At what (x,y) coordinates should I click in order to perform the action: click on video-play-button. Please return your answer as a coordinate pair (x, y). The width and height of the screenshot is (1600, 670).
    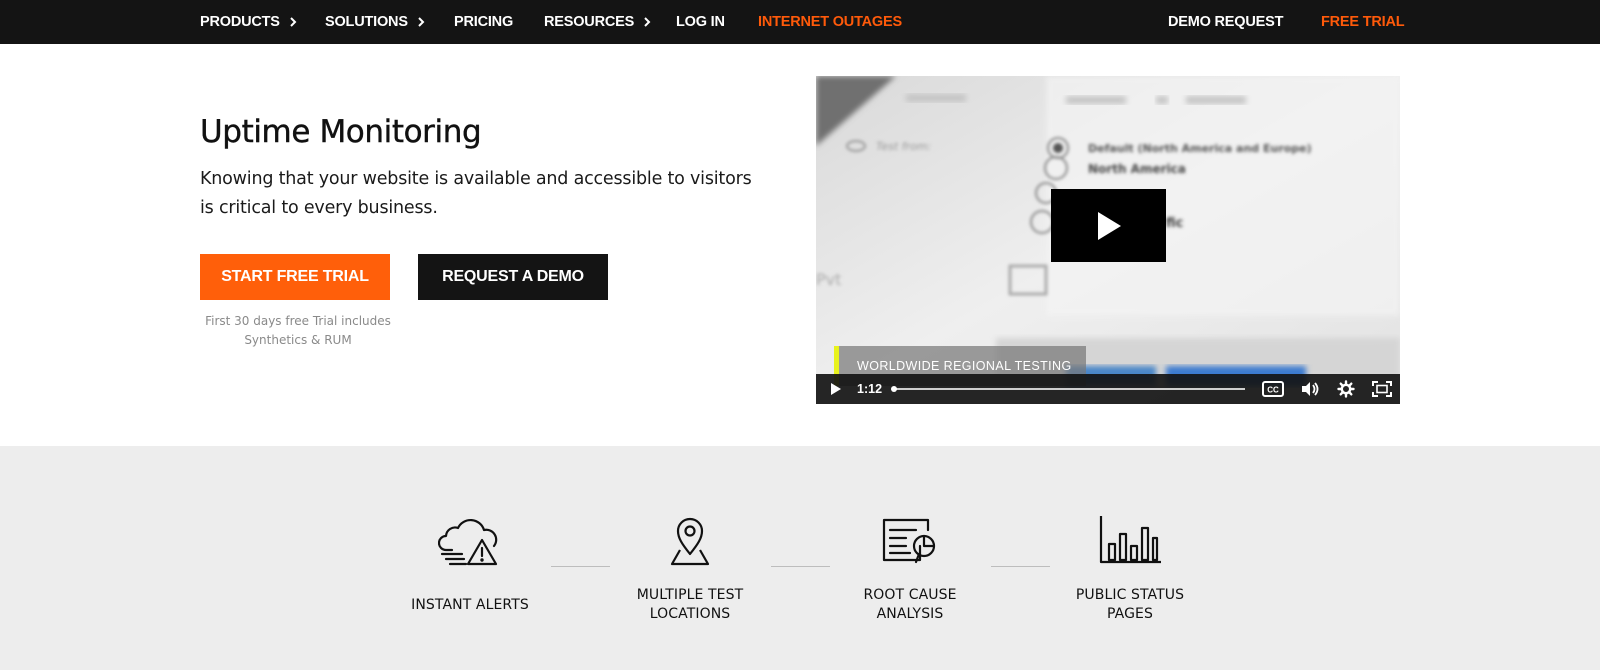
    Looking at the image, I should click on (1108, 225).